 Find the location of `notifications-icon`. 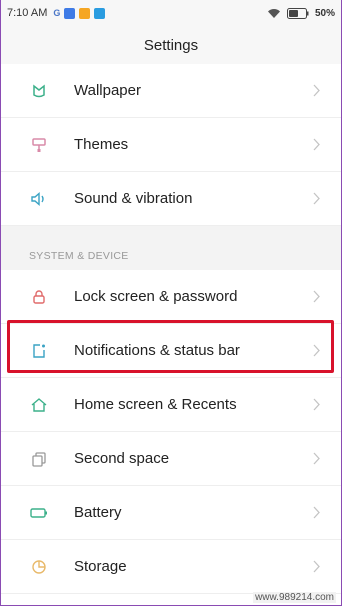

notifications-icon is located at coordinates (39, 351).